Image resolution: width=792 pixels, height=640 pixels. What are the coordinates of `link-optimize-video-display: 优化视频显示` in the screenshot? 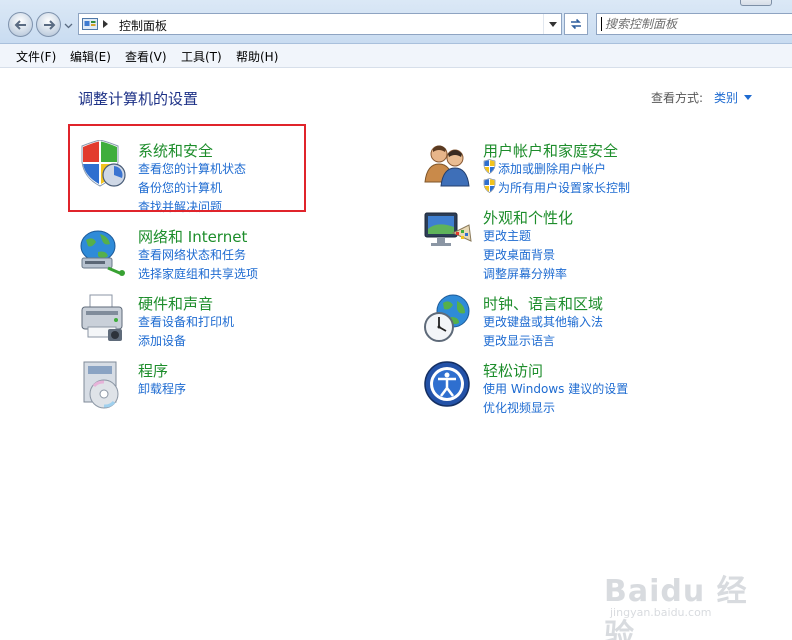 It's located at (519, 407).